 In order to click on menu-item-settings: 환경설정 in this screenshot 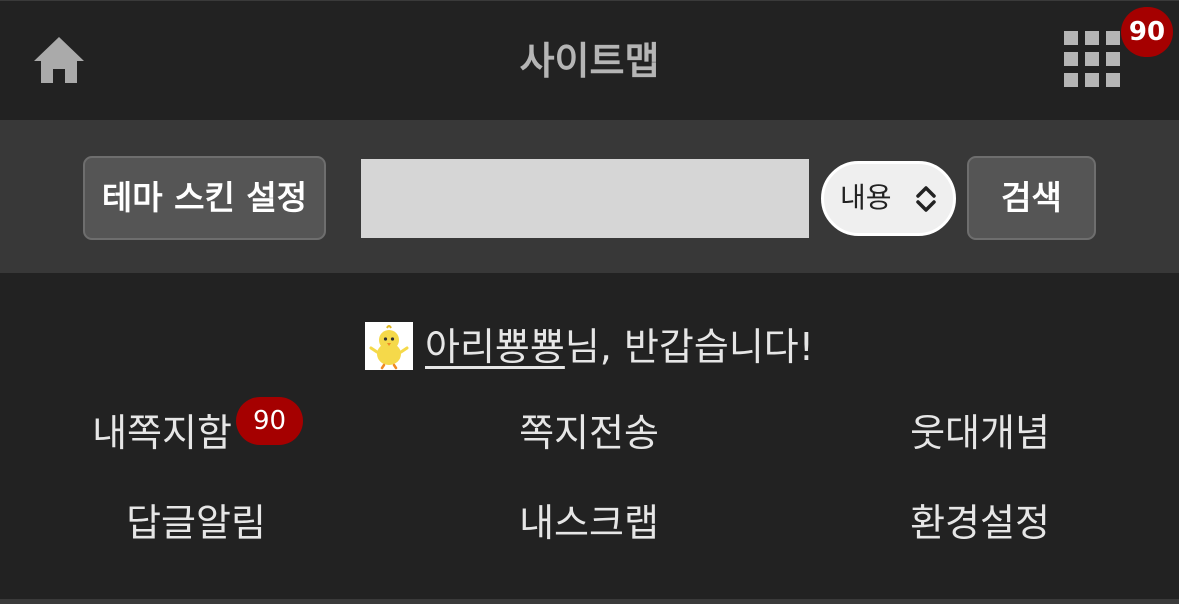, I will do `click(980, 523)`.